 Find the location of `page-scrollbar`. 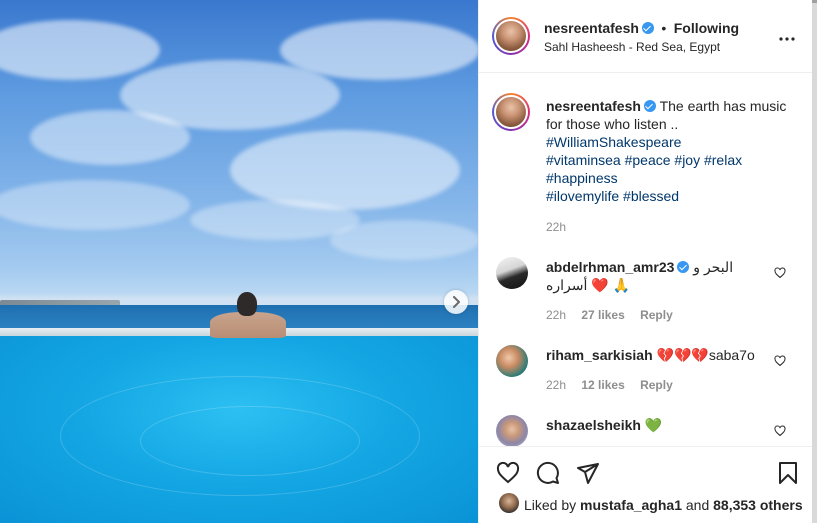

page-scrollbar is located at coordinates (814, 261).